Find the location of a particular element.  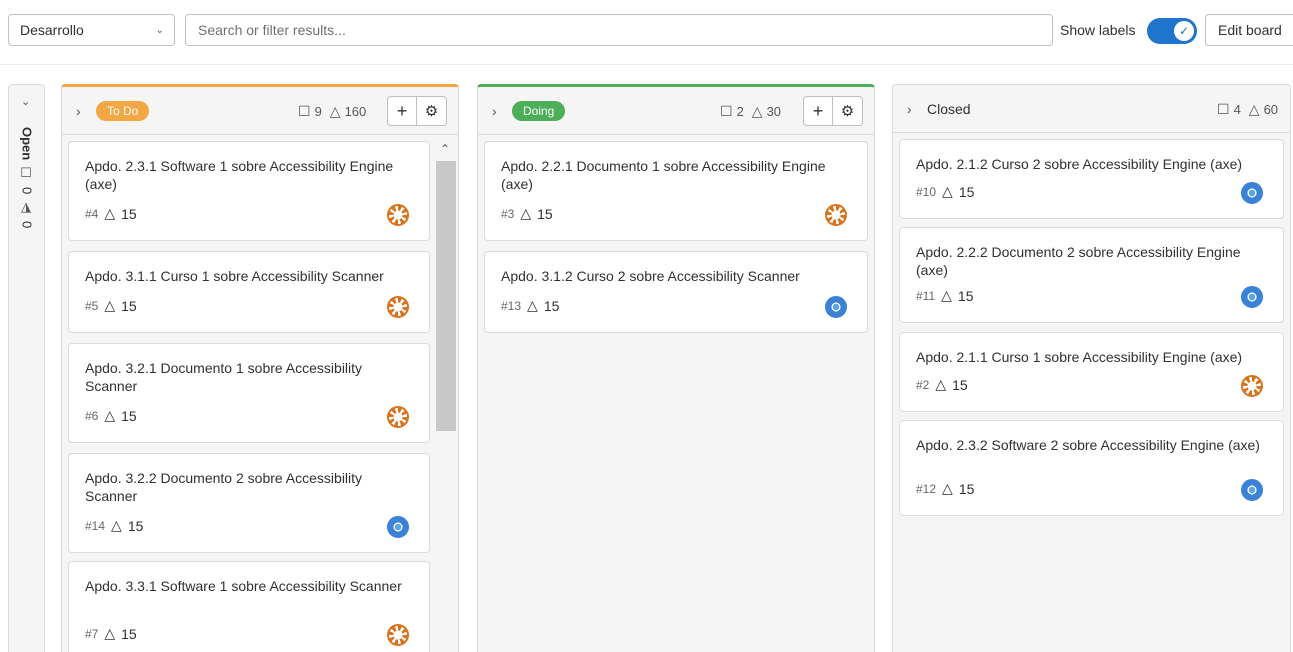

issue-meta: #13 △ 15 is located at coordinates (530, 305).